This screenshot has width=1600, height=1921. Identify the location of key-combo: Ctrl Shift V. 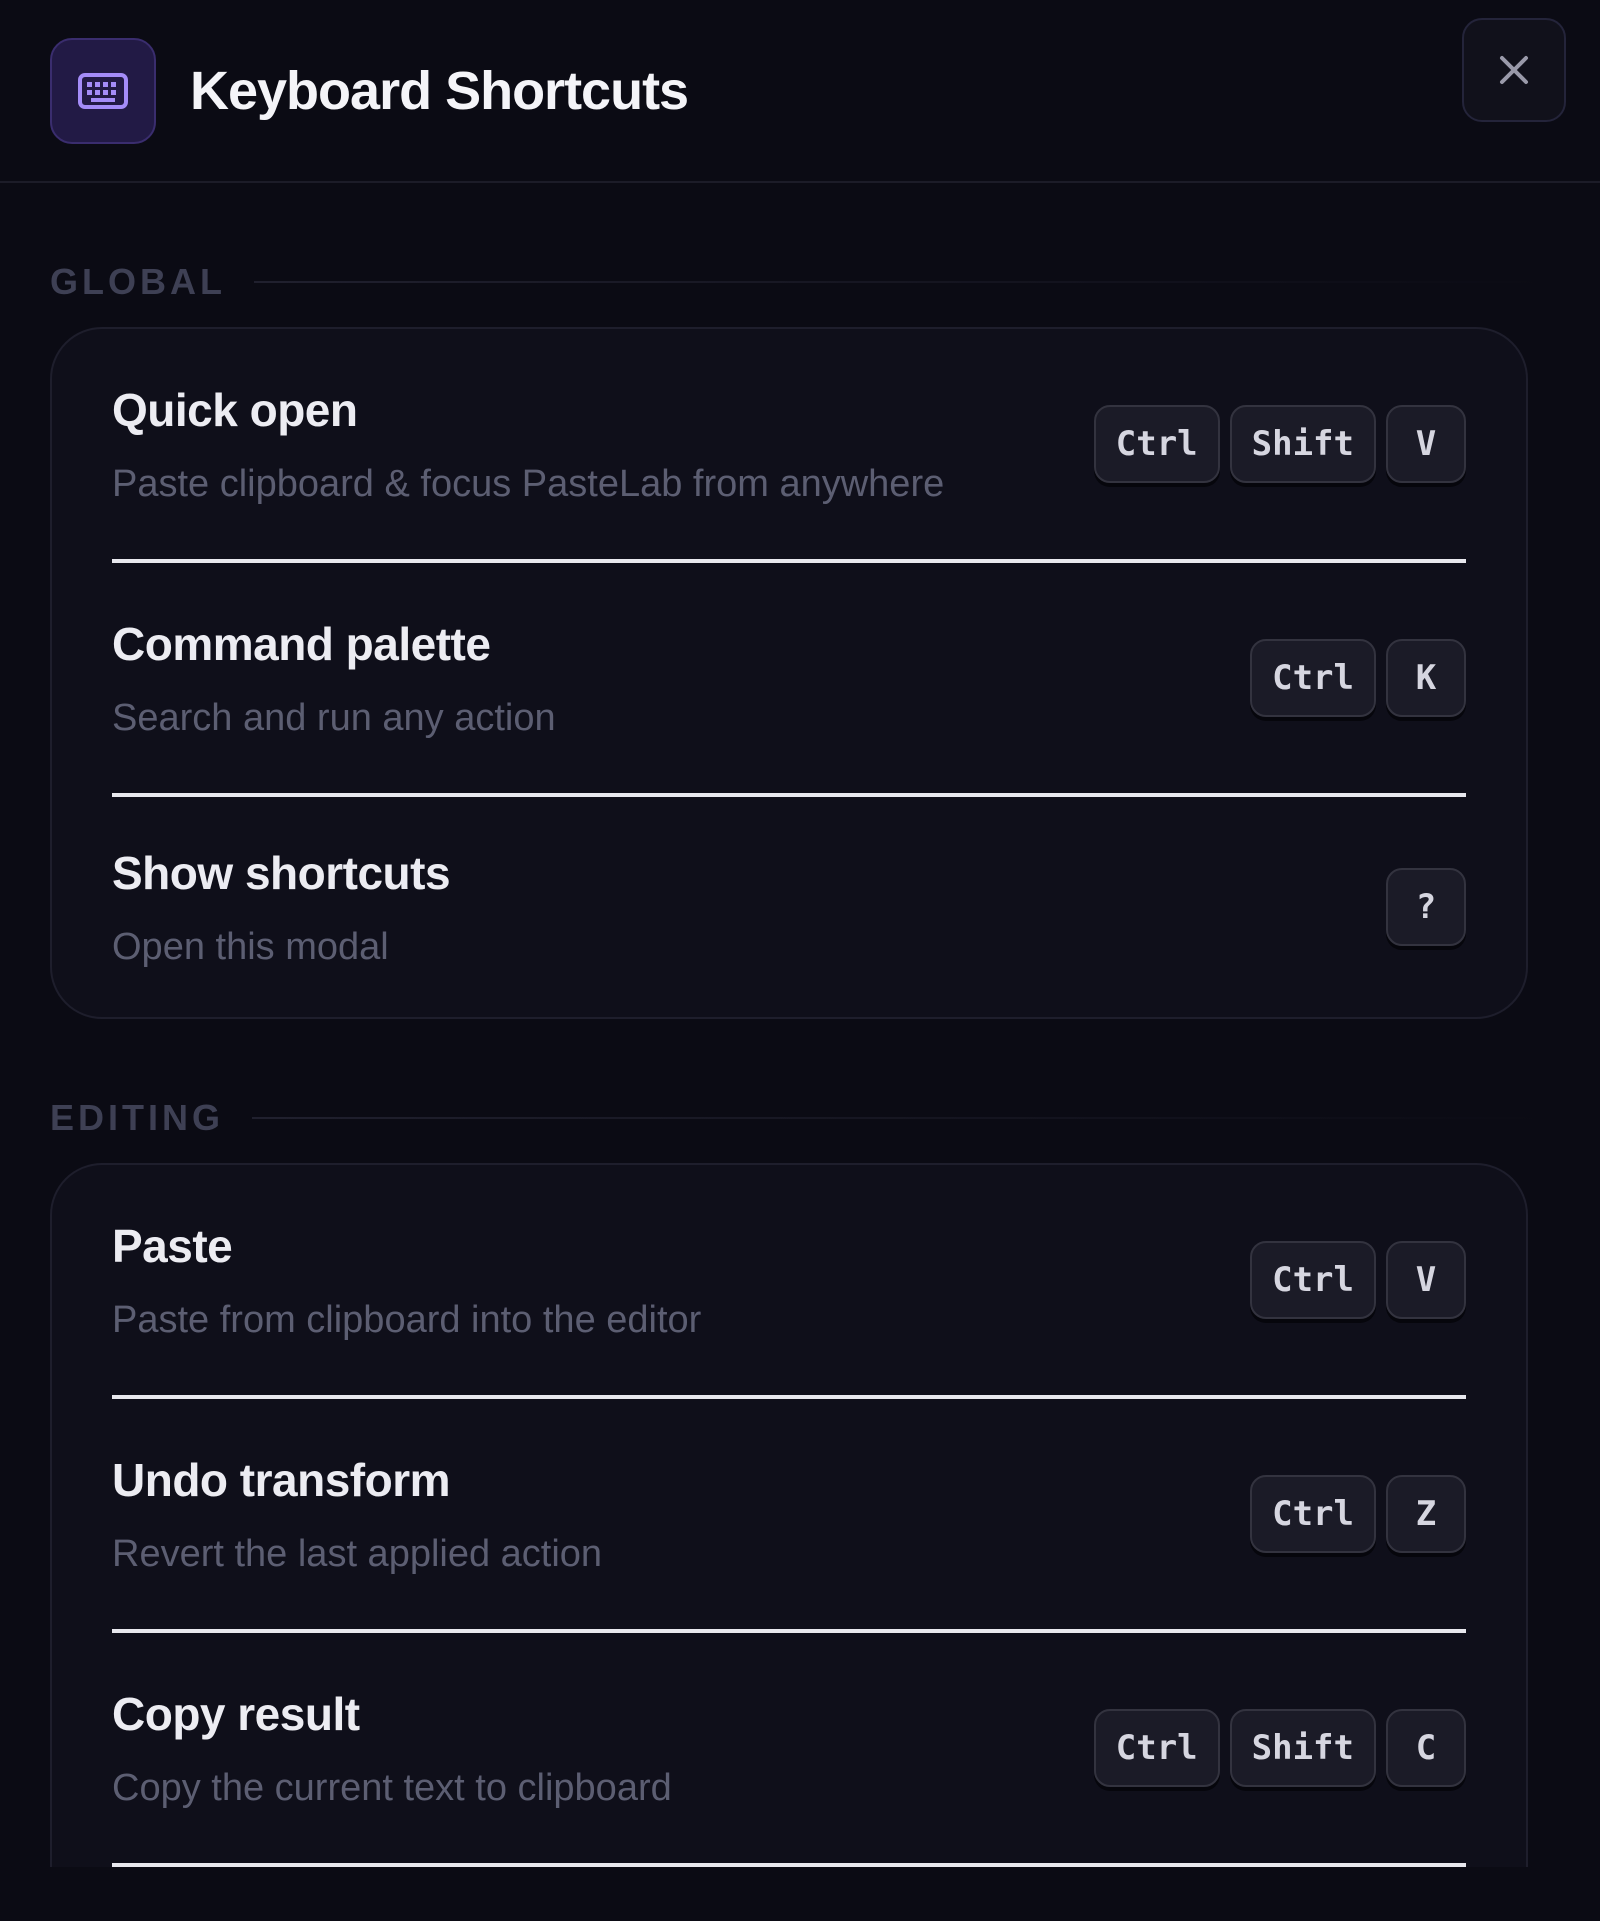
(1279, 444).